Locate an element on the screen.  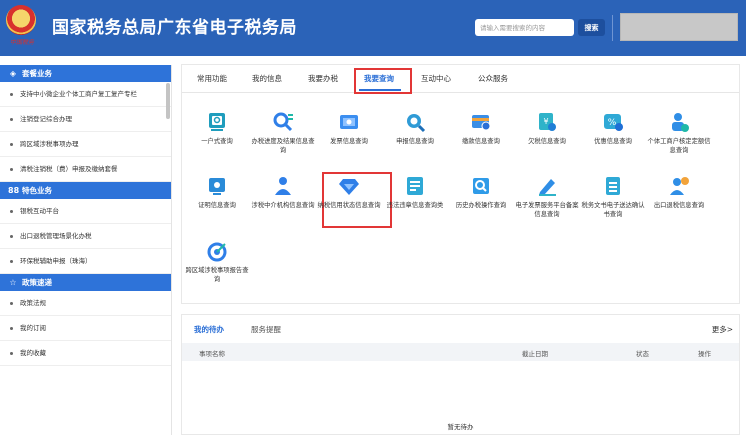
service-household-query: 一户式查询 is located at coordinates (217, 128).